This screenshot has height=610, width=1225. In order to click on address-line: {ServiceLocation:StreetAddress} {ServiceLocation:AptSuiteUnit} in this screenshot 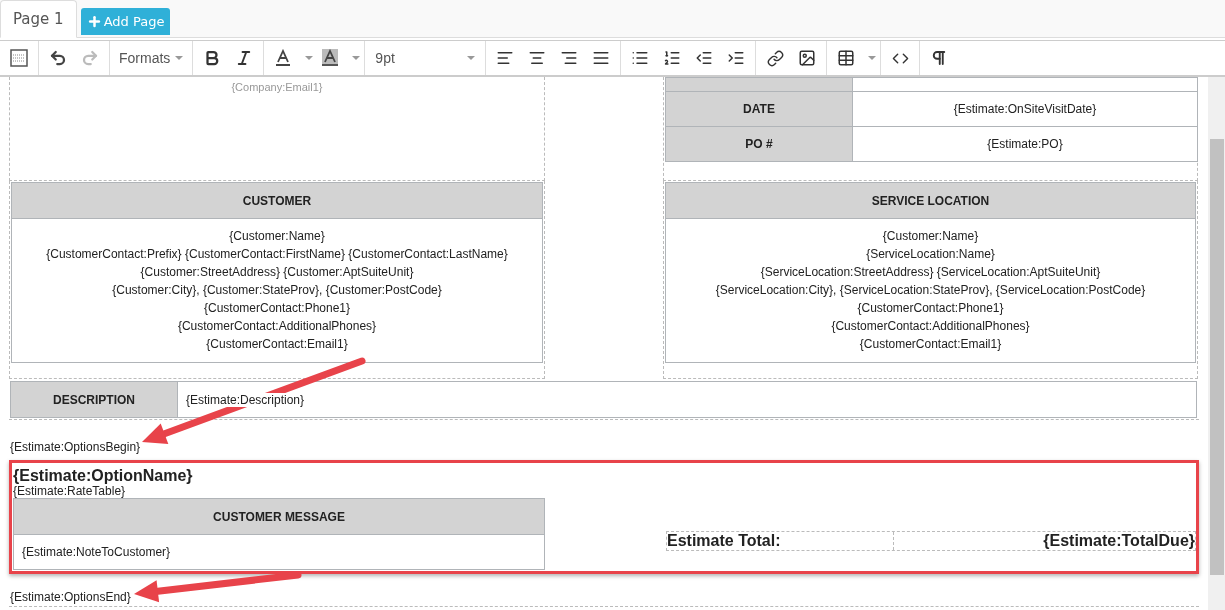, I will do `click(930, 272)`.